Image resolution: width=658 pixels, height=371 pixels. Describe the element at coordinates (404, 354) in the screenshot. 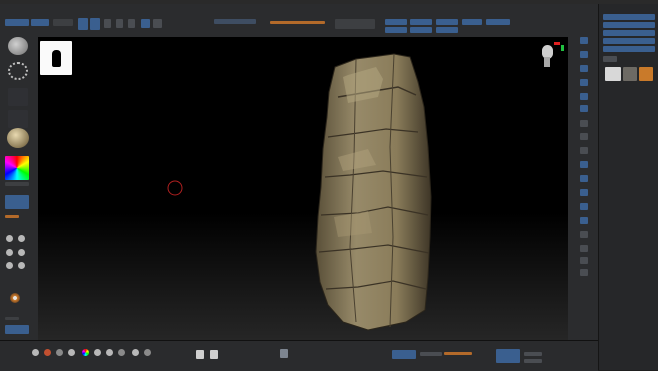

I see `bottom-button-a` at that location.